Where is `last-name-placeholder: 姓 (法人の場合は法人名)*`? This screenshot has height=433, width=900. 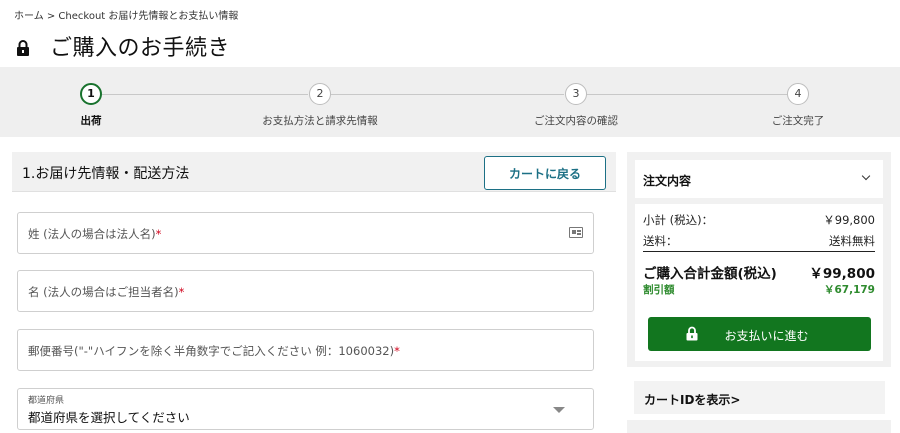 last-name-placeholder: 姓 (法人の場合は法人名)* is located at coordinates (95, 234).